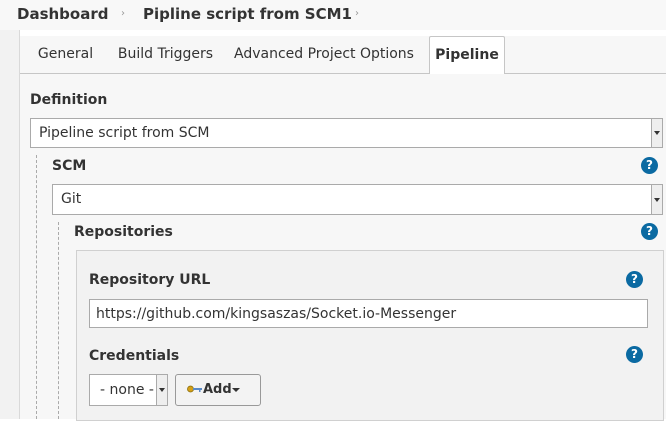 This screenshot has height=421, width=666. I want to click on side-panel-edge, so click(10, 224).